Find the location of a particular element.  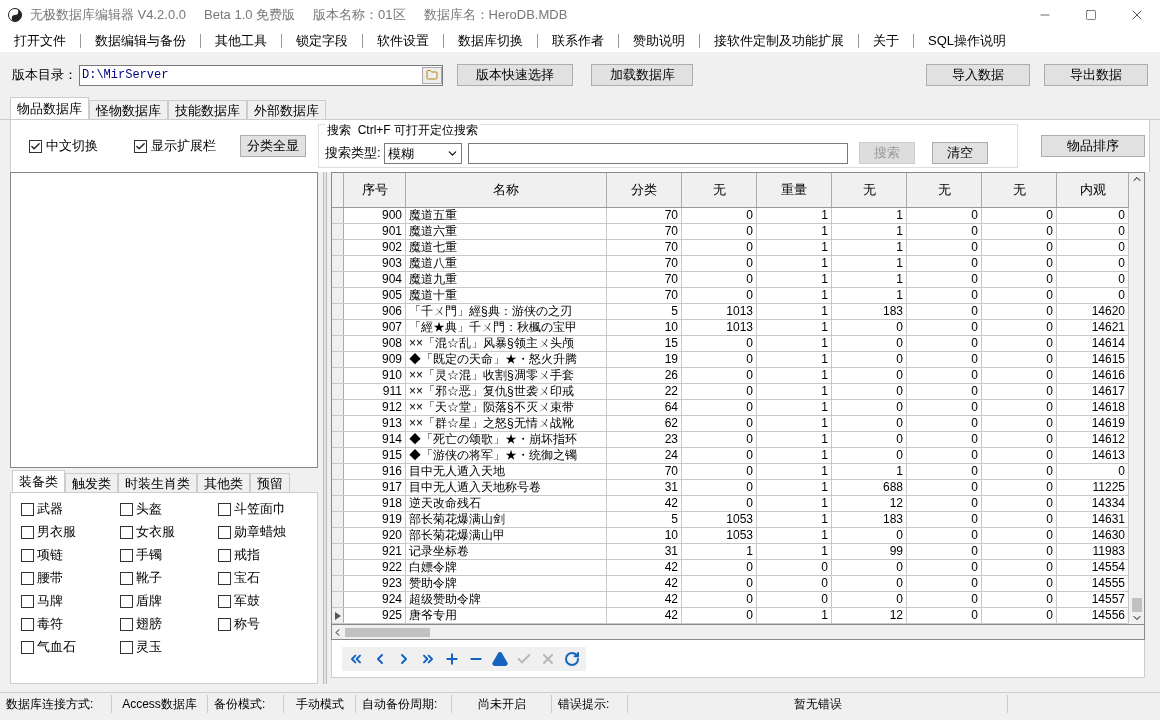

scroll-thumb is located at coordinates (1136, 605).